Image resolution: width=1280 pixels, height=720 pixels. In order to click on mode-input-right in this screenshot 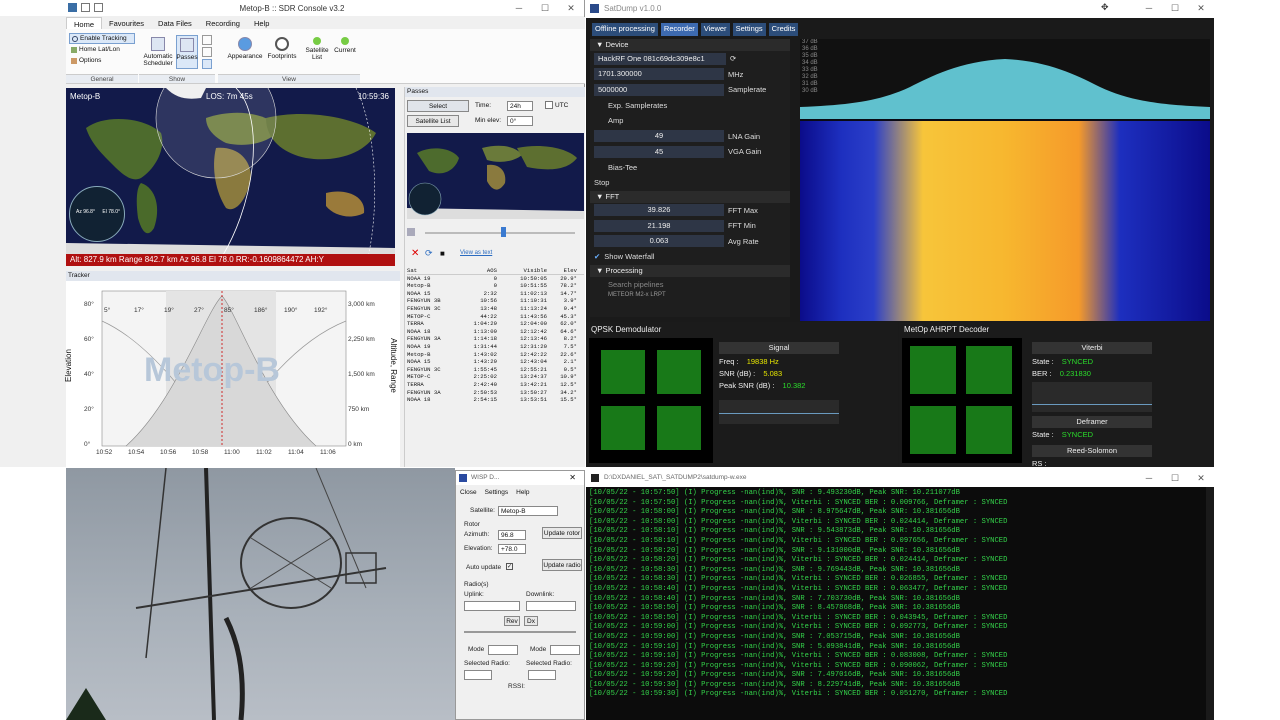, I will do `click(565, 650)`.